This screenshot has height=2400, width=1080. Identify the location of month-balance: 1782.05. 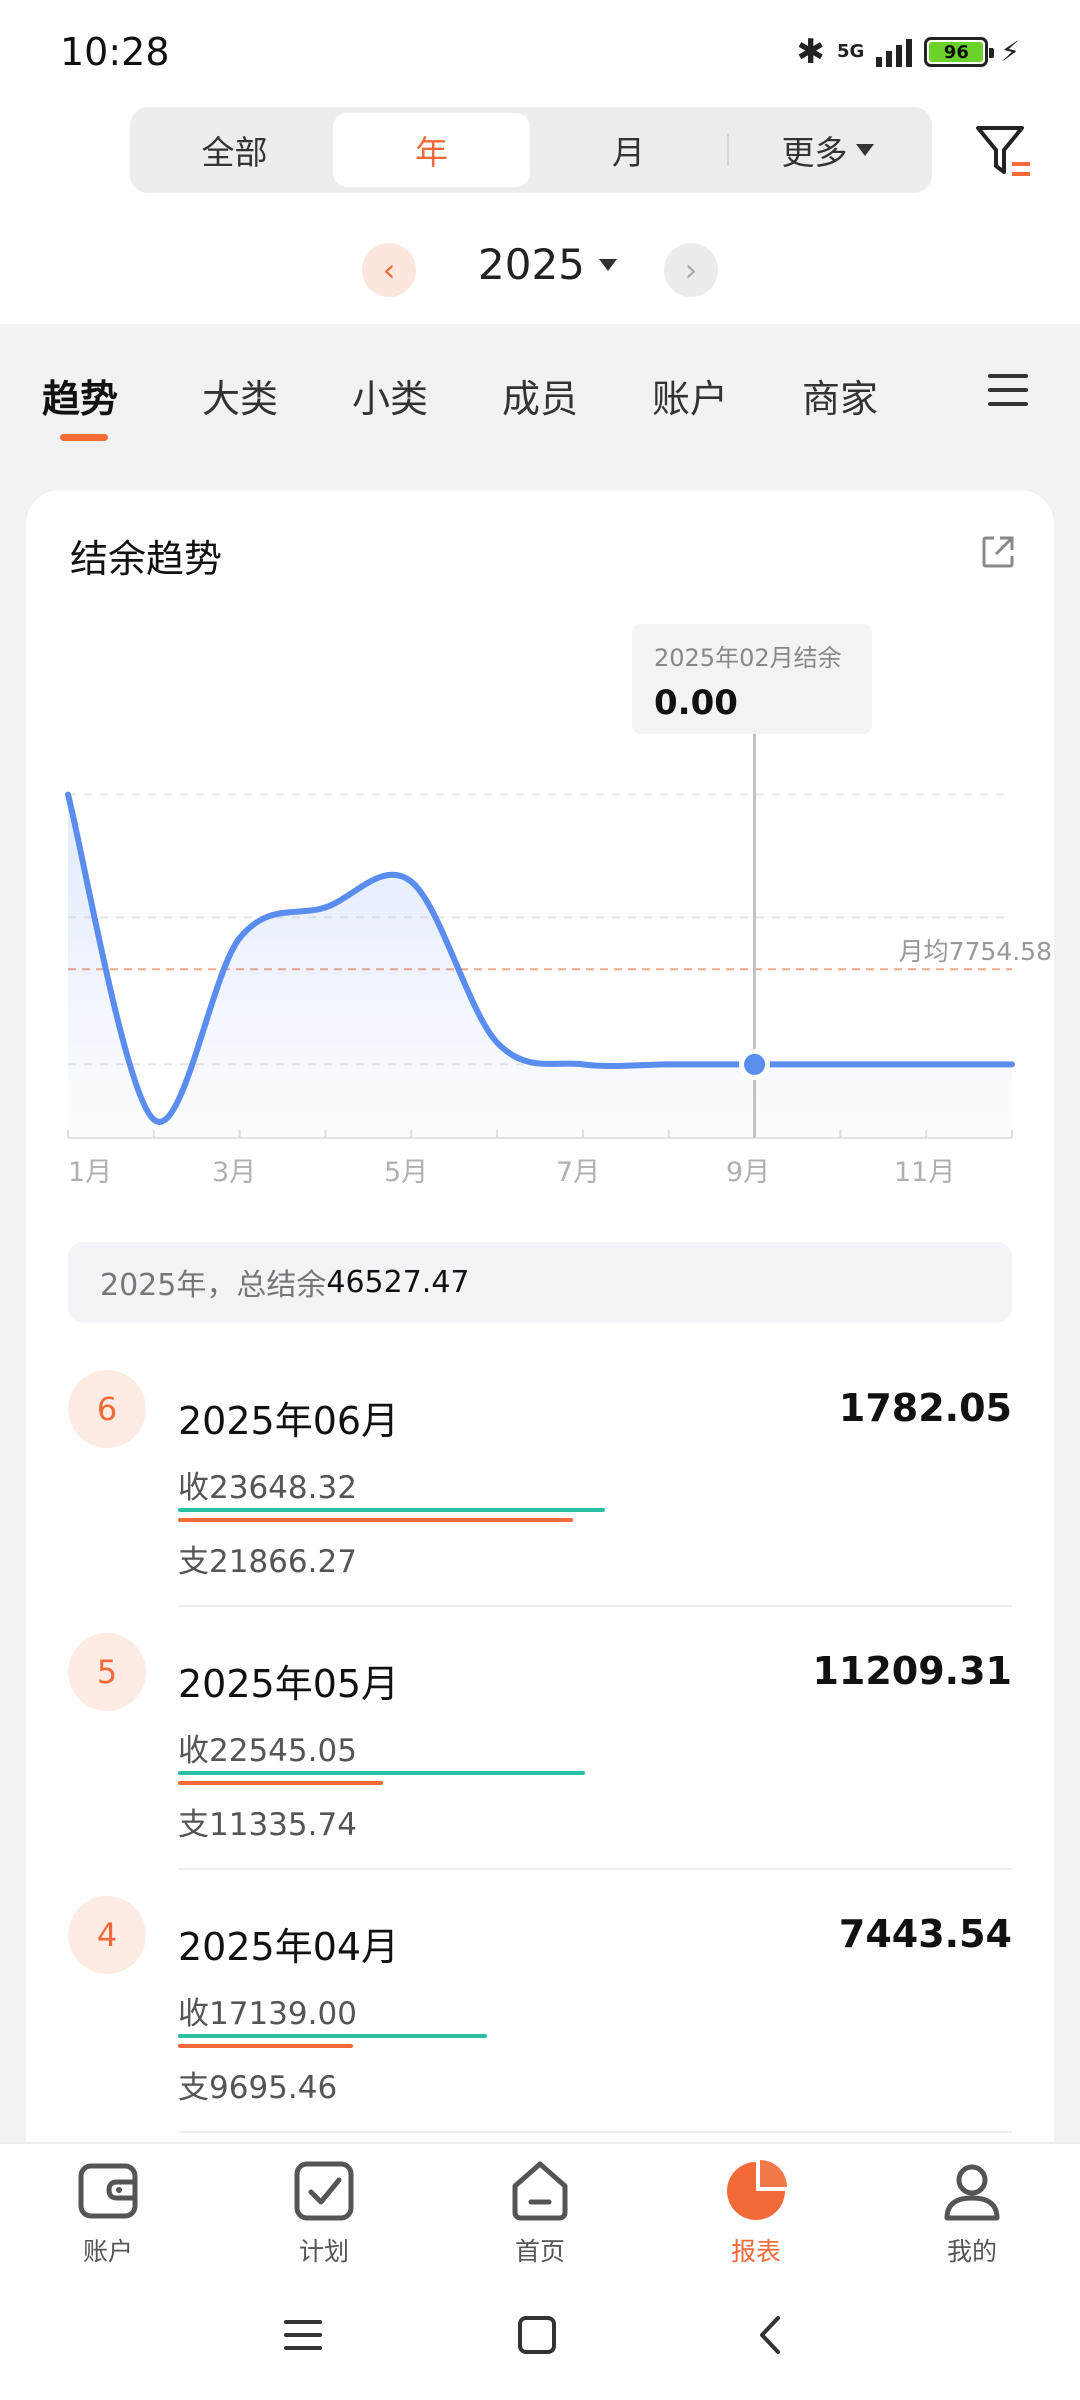
(925, 1408).